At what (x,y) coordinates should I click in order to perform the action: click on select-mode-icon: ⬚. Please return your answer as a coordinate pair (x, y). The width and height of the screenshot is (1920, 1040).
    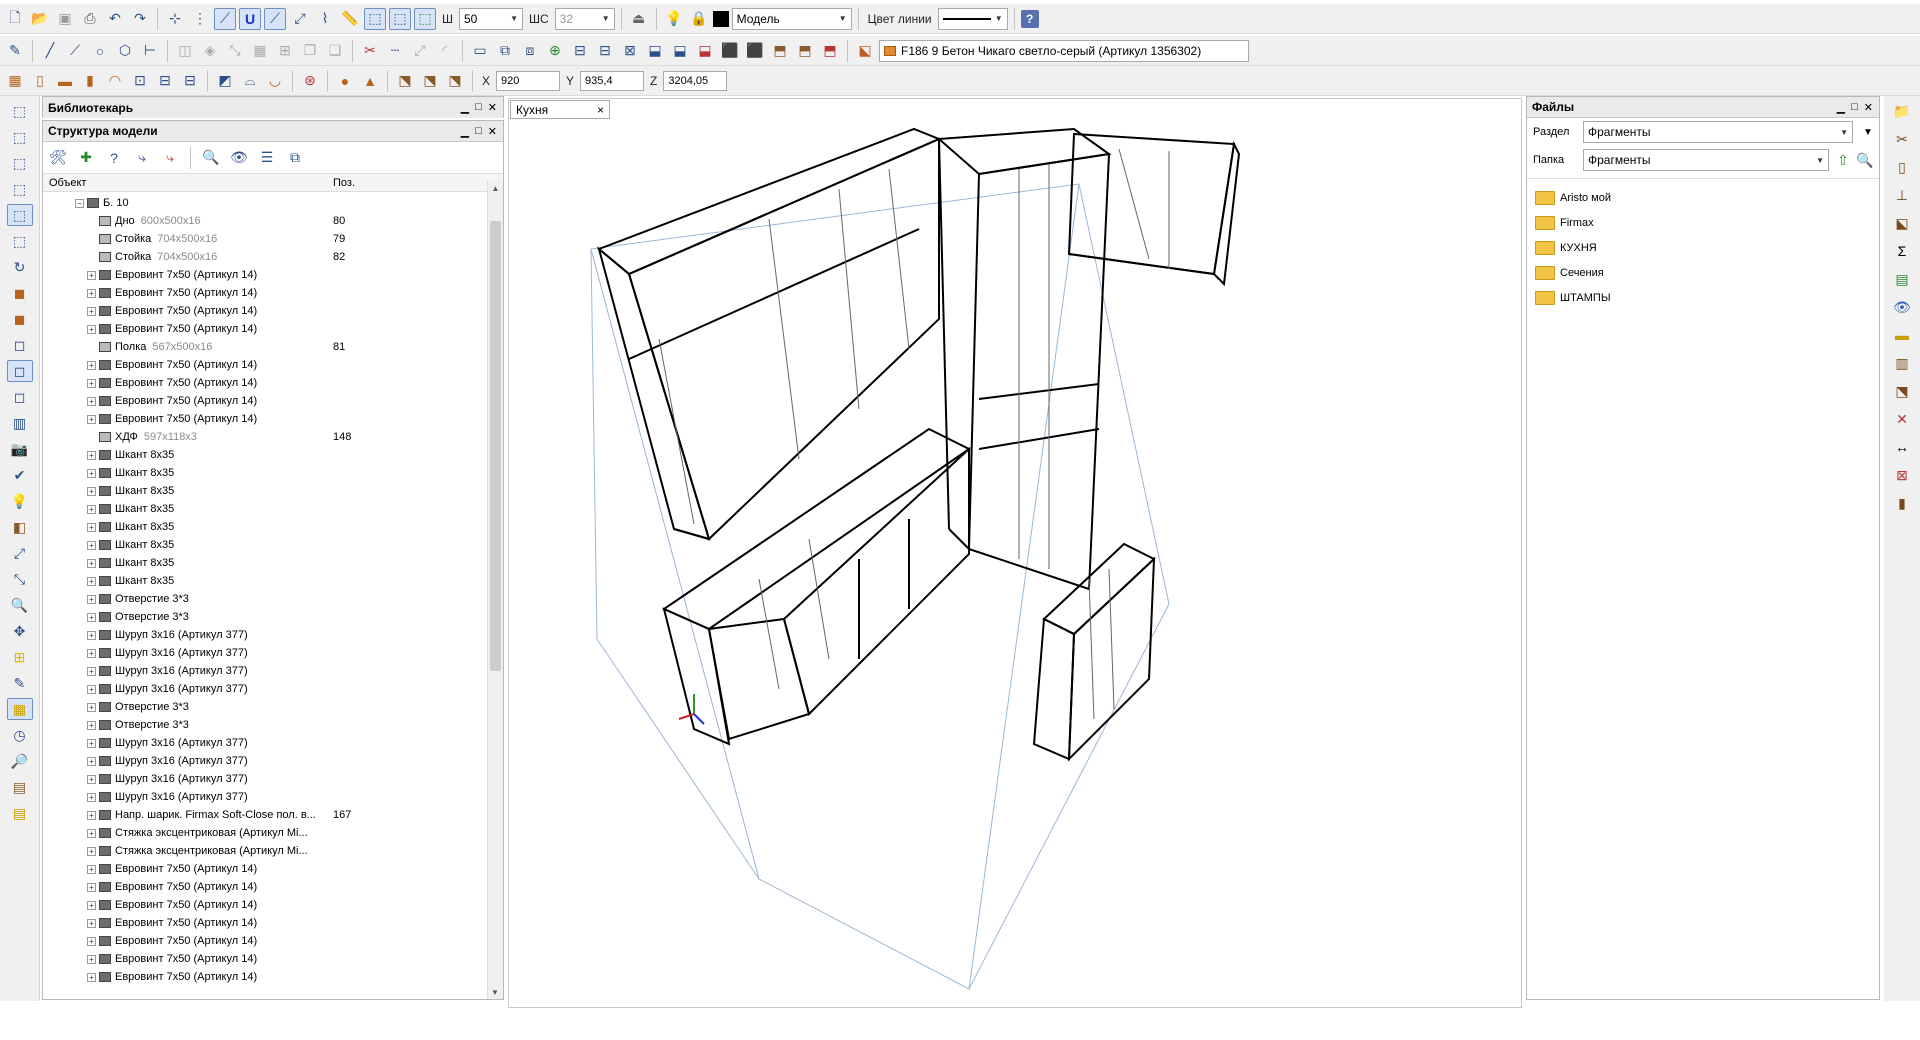
    Looking at the image, I should click on (375, 18).